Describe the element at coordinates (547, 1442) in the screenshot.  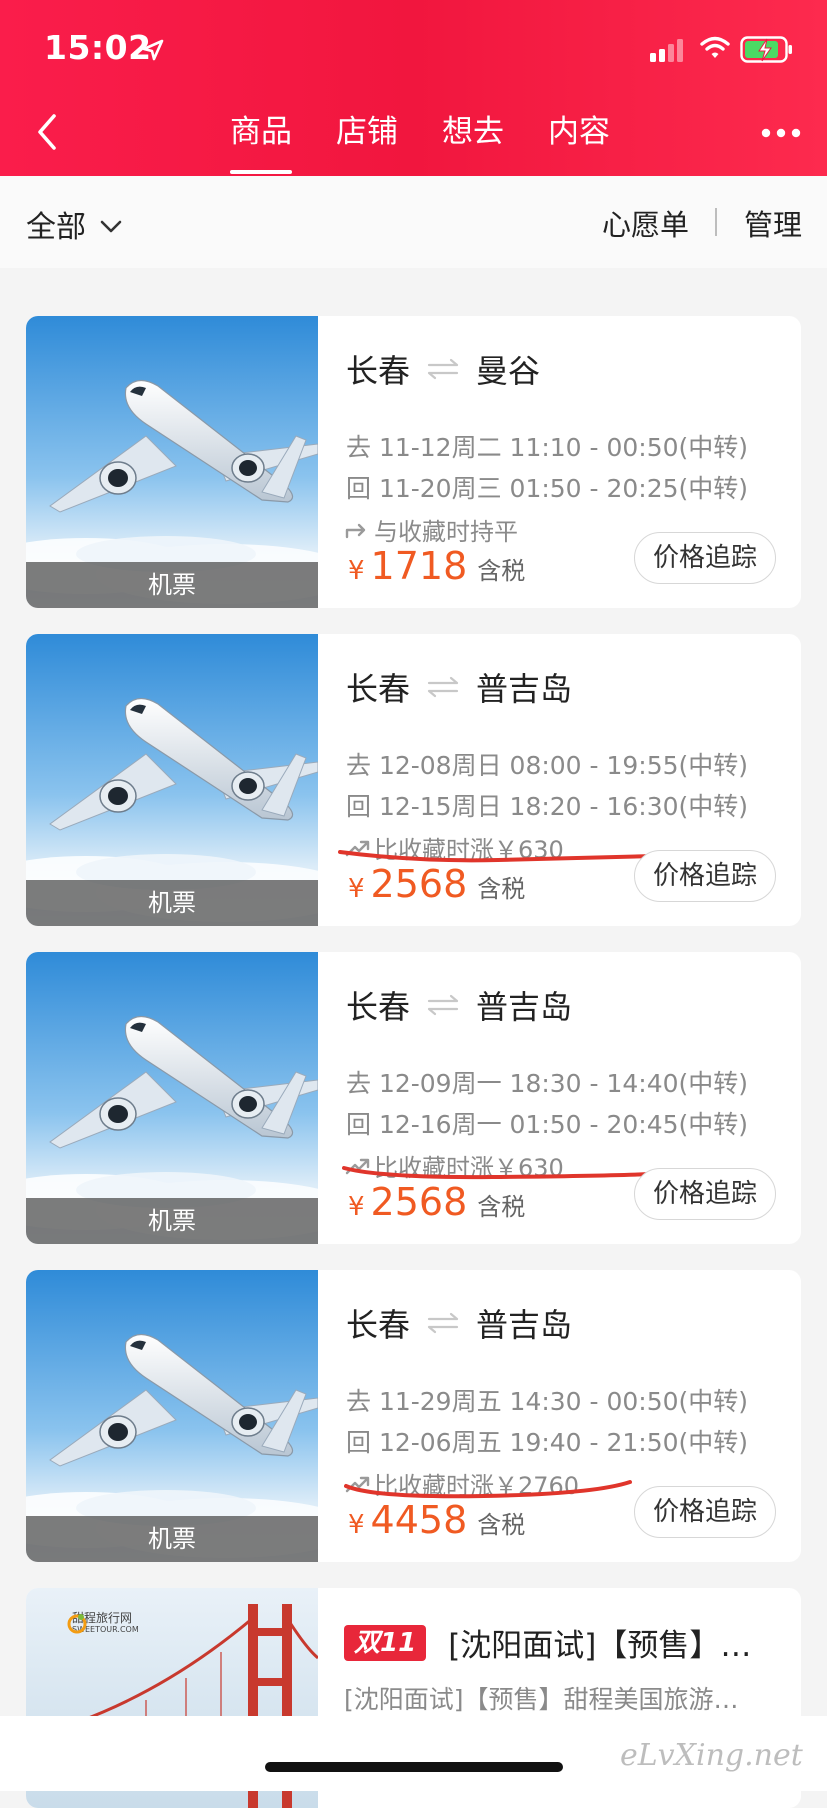
I see `return-info: 回 12-06周五 19:40 - 21:50(中转)` at that location.